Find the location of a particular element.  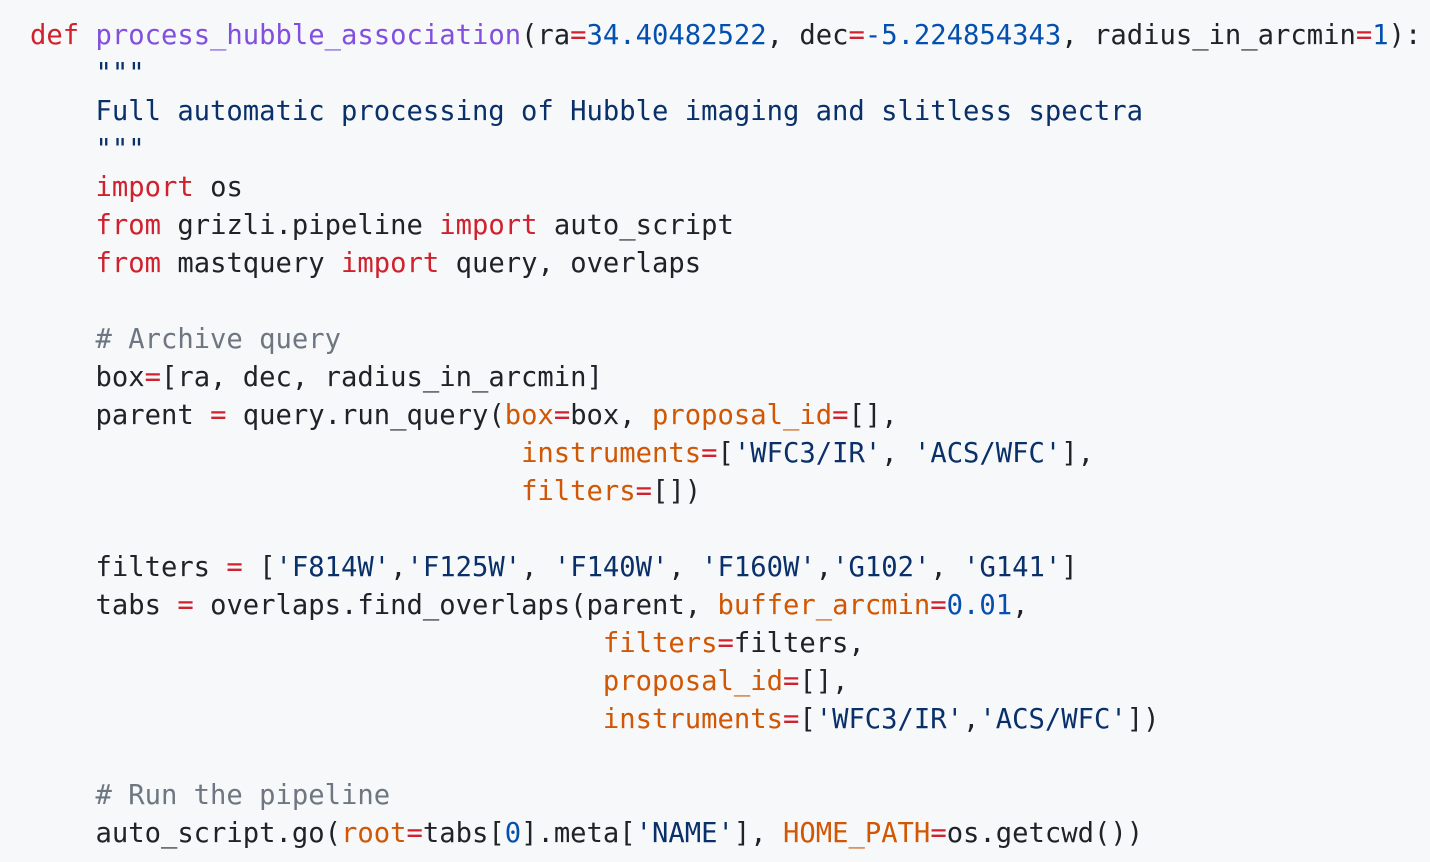

code-text: query.run_query( is located at coordinates (365, 415).